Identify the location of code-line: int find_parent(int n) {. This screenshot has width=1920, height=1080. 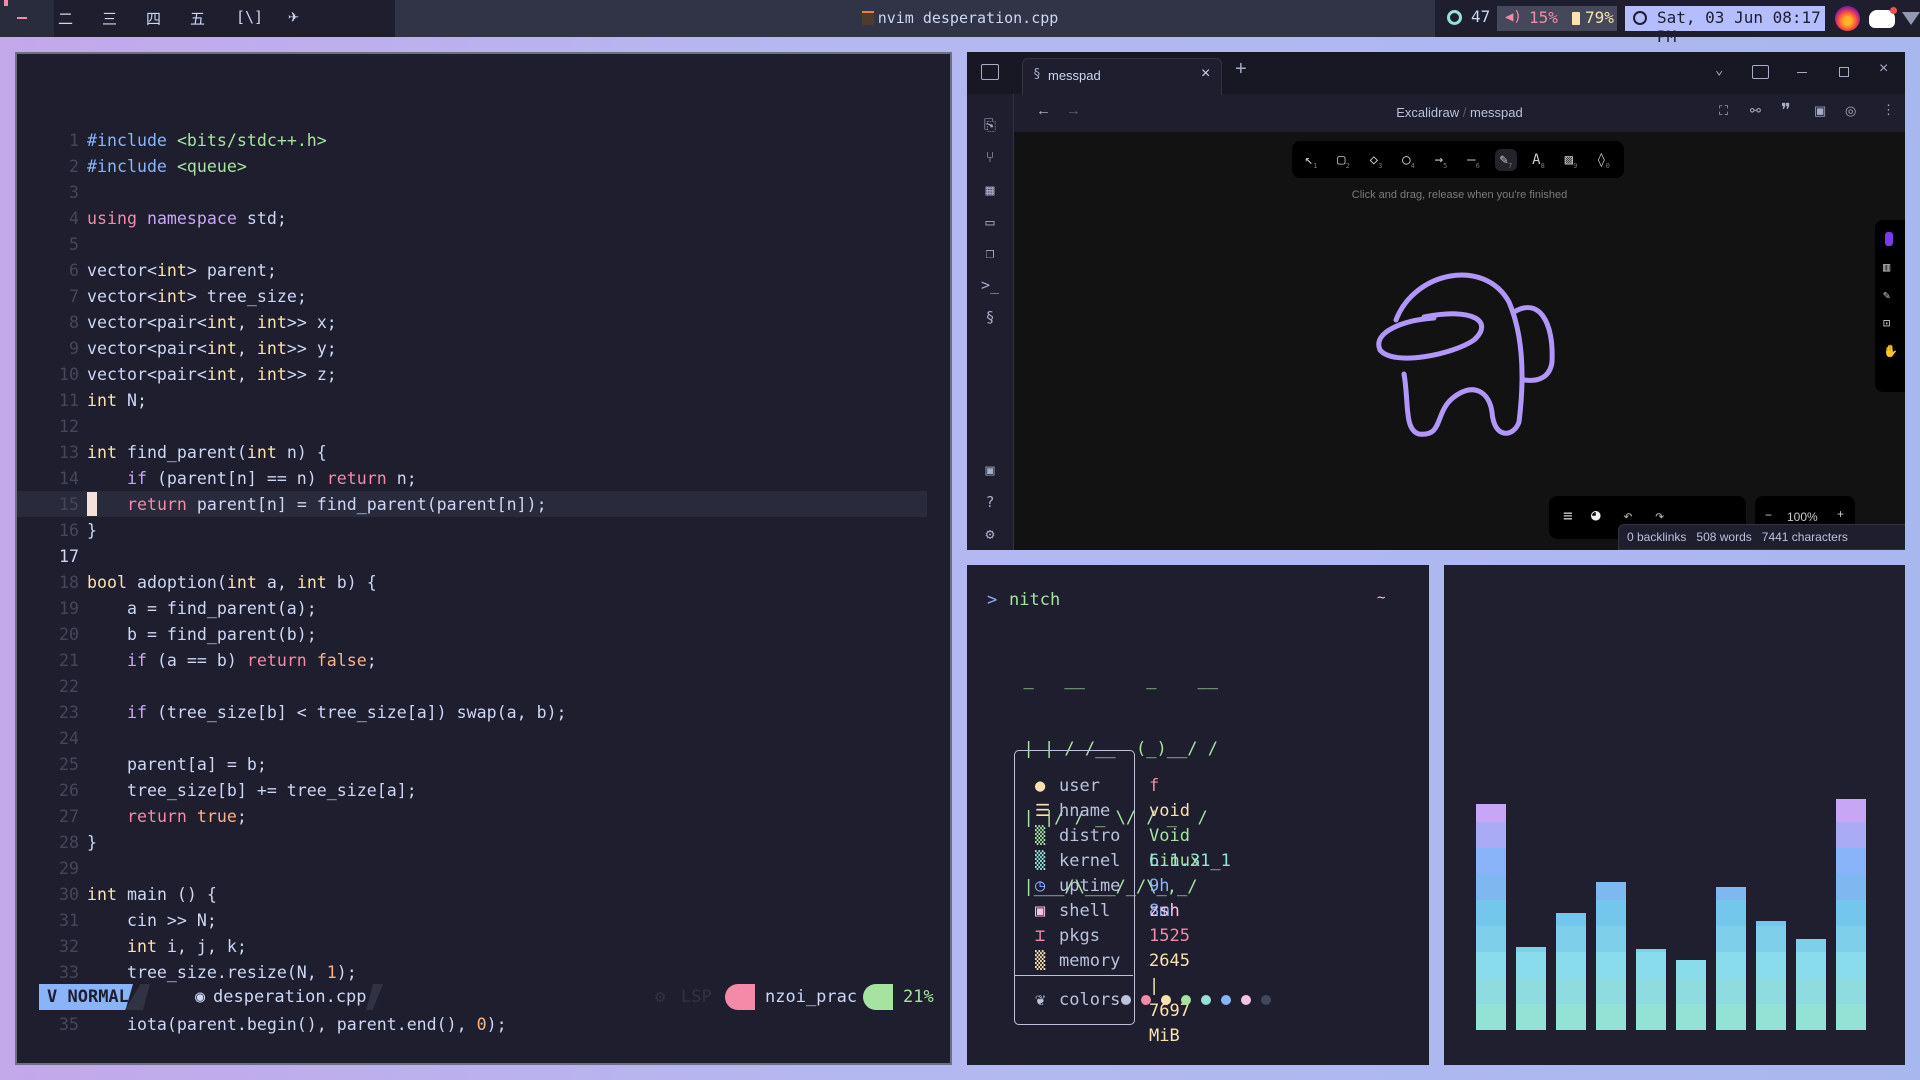
(207, 453).